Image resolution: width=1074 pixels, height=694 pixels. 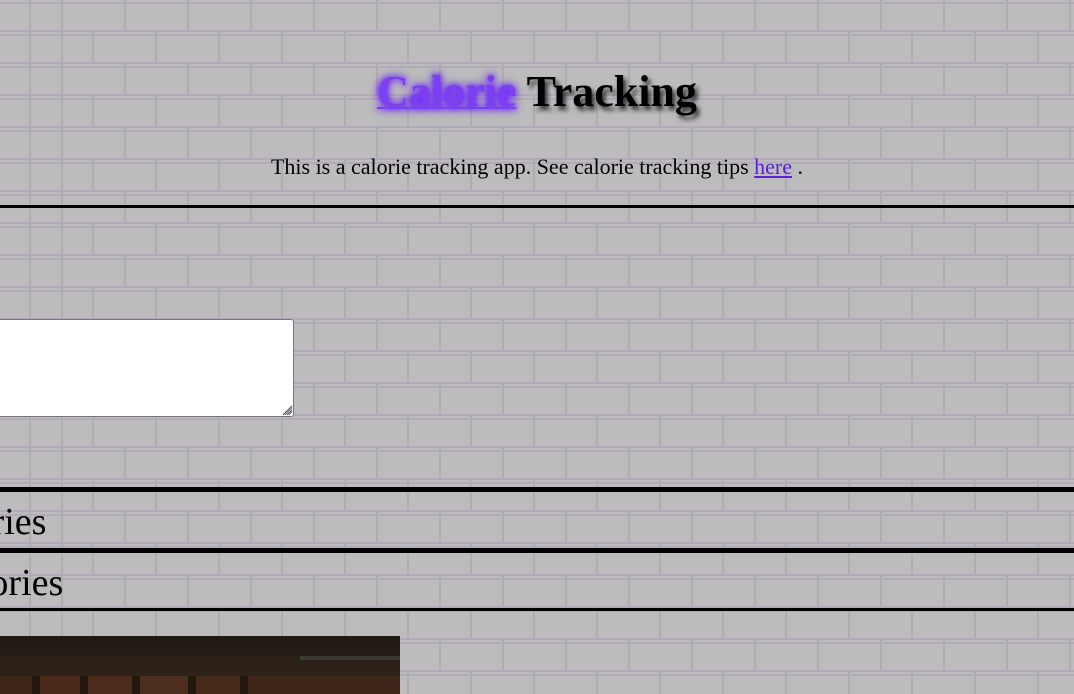 I want to click on tips-link: here, so click(x=773, y=166).